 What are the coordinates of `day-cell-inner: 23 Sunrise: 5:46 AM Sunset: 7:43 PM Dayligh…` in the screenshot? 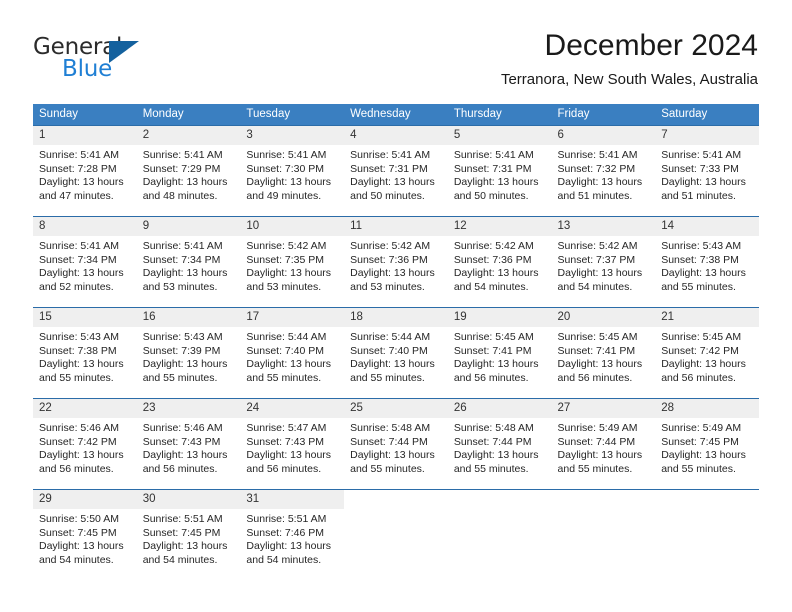 It's located at (188, 444).